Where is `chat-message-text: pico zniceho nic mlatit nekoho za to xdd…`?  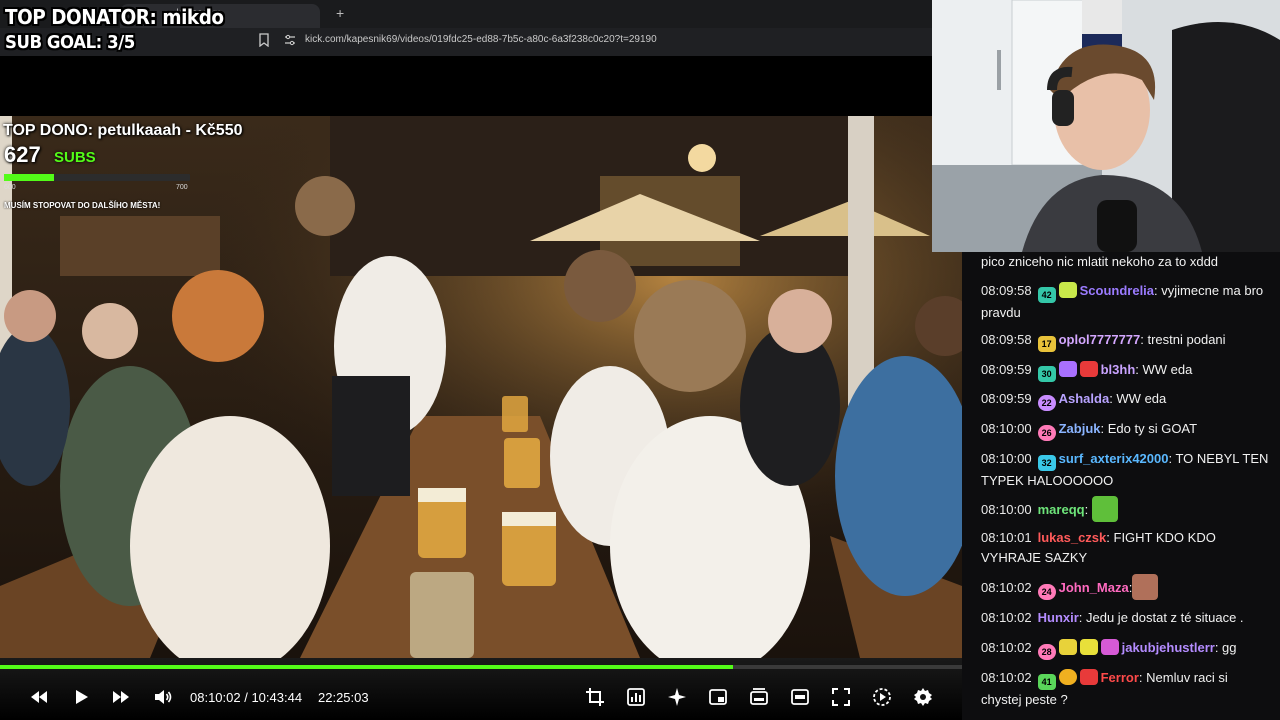 chat-message-text: pico zniceho nic mlatit nekoho za to xdd… is located at coordinates (1100, 261).